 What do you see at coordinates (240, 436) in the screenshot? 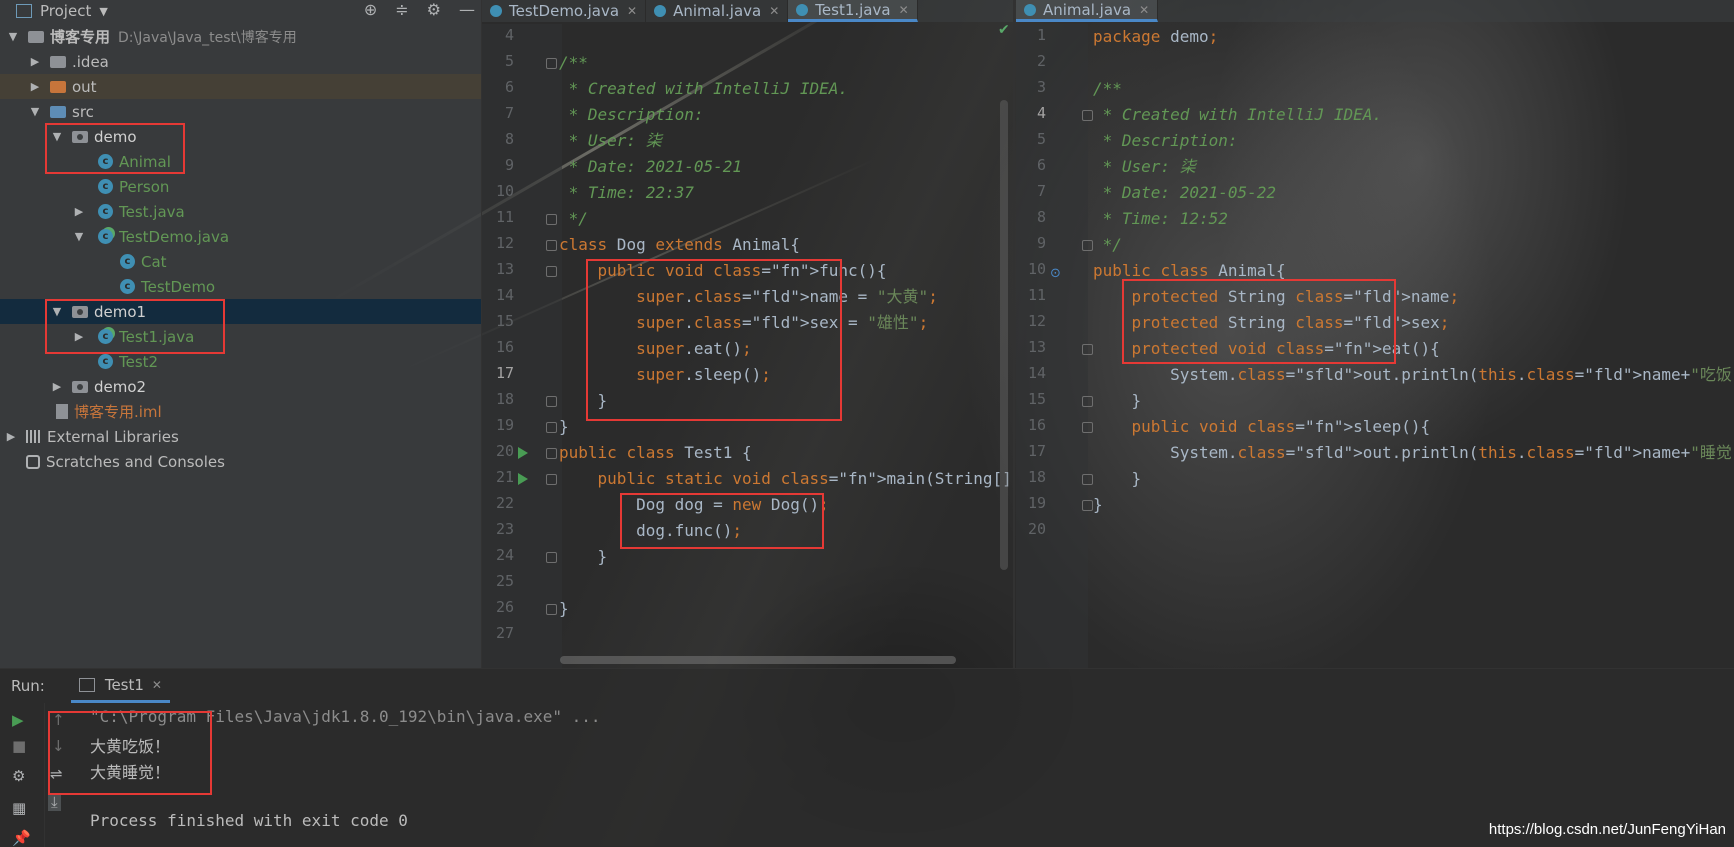
I see `tree-item-external-libraries: ▶ External Libraries` at bounding box center [240, 436].